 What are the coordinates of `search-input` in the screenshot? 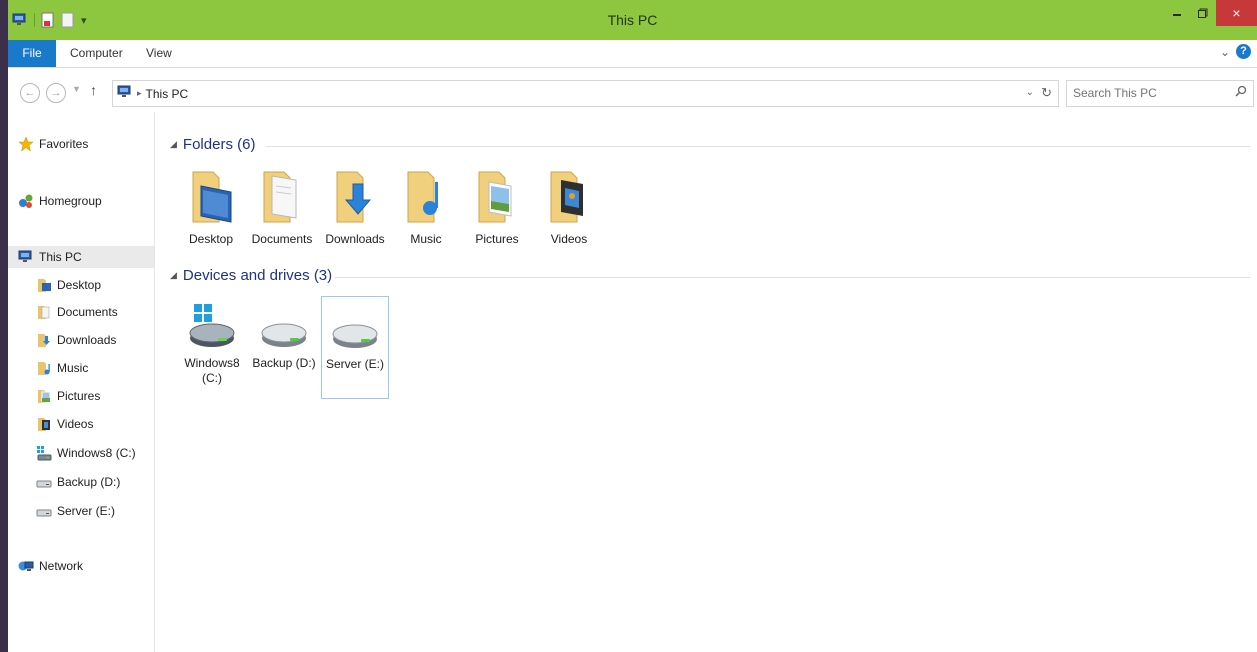 It's located at (1145, 92).